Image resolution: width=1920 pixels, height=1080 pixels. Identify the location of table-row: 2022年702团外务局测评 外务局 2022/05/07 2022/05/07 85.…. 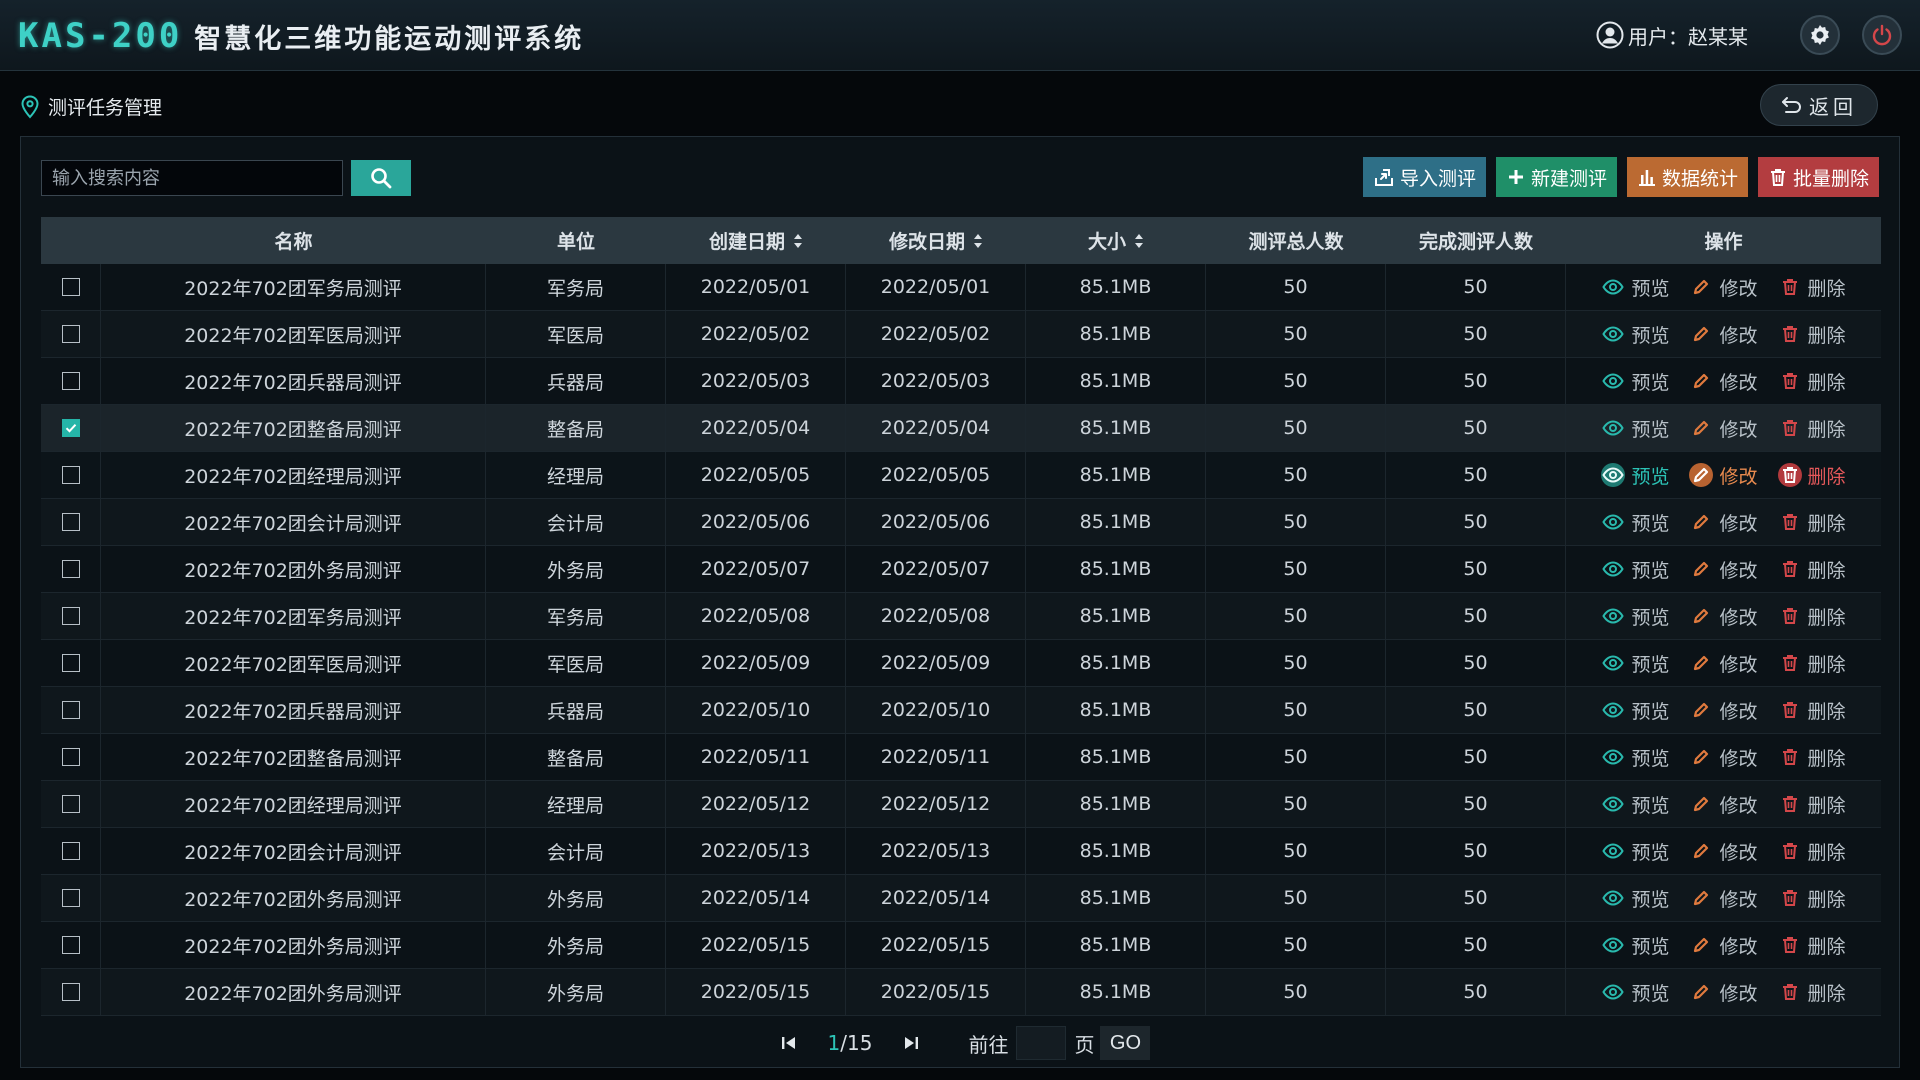
(961, 569).